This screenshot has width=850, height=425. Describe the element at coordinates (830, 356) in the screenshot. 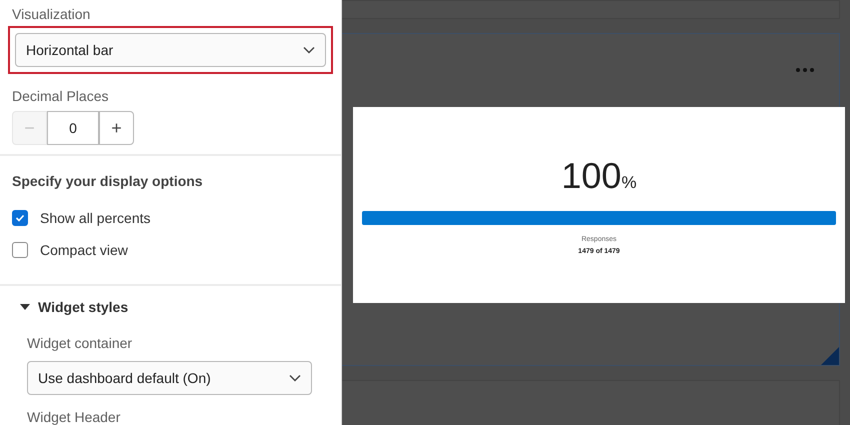

I see `resize-handle-icon` at that location.